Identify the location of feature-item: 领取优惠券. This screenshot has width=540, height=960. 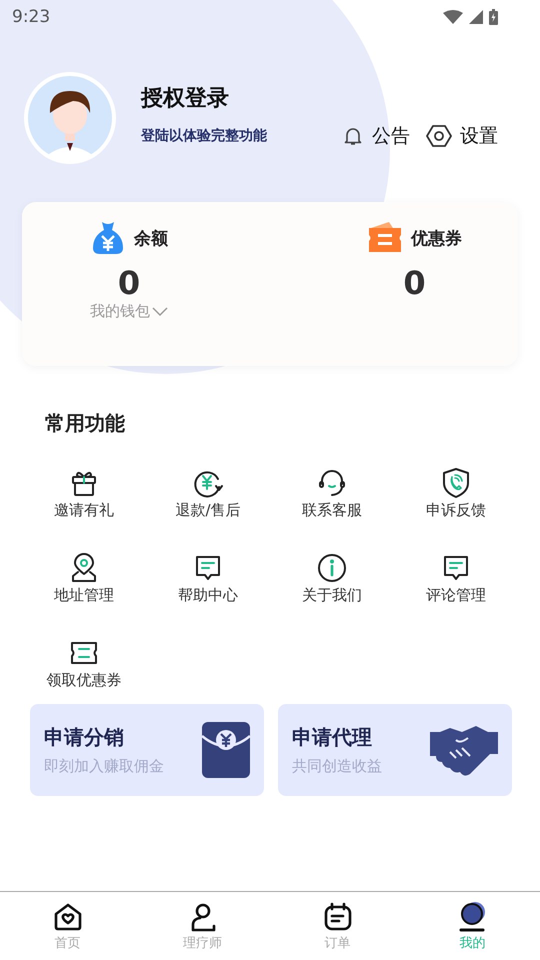
(84, 663).